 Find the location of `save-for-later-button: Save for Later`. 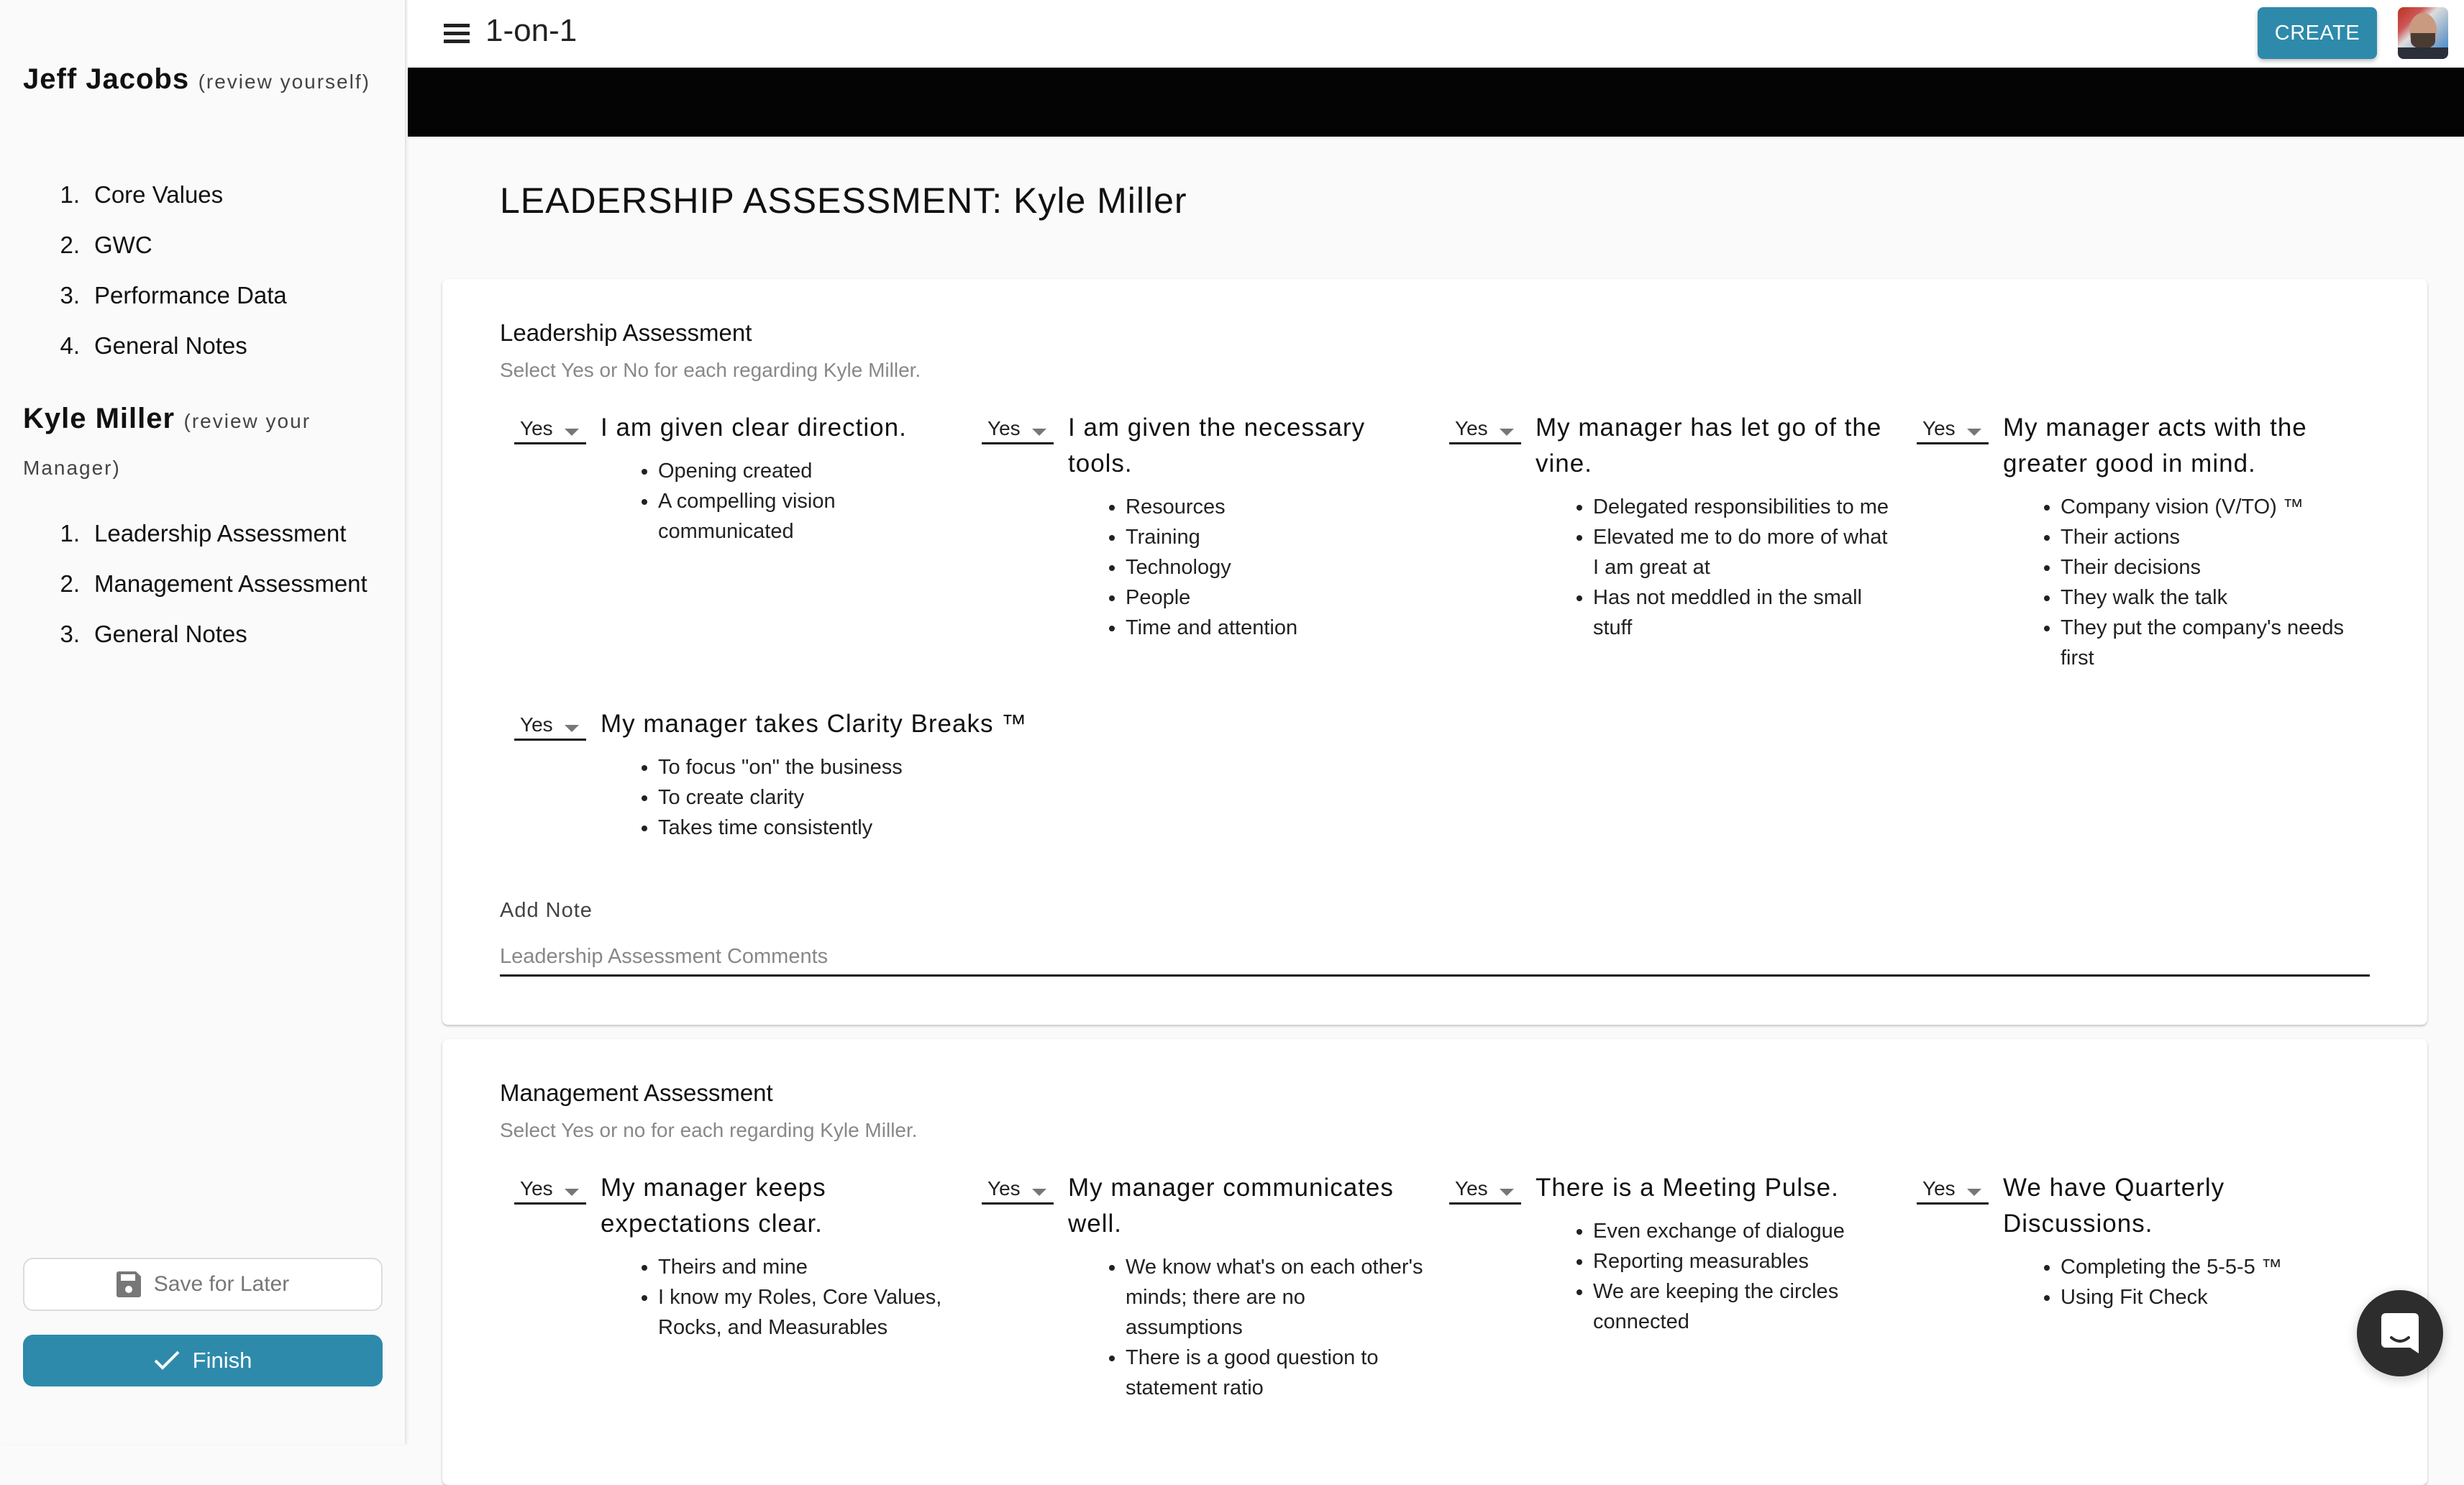

save-for-later-button: Save for Later is located at coordinates (203, 1284).